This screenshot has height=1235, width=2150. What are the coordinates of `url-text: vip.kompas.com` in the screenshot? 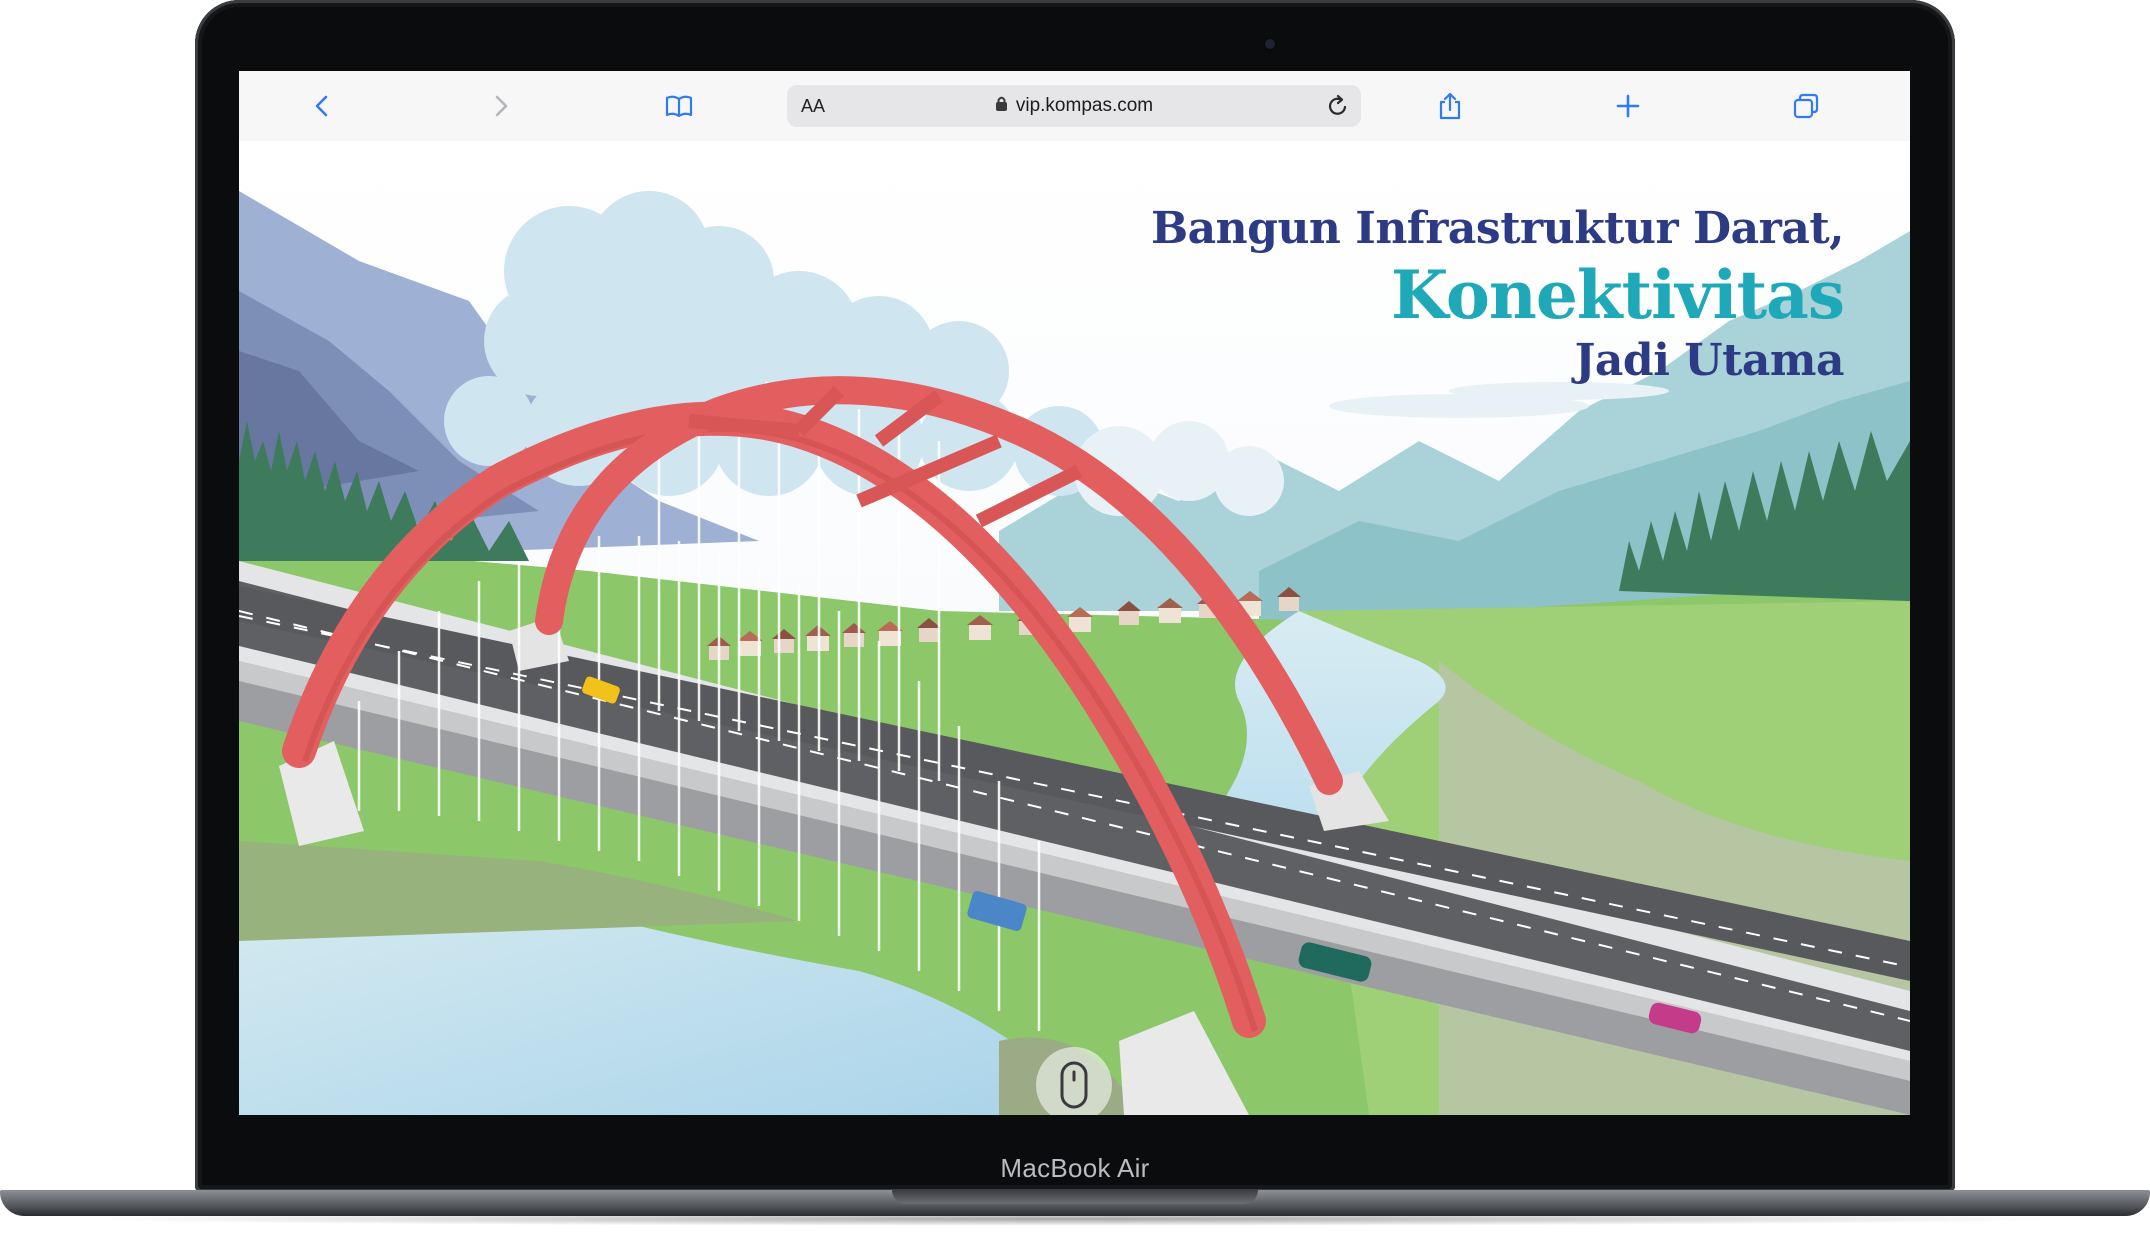 It's located at (1084, 105).